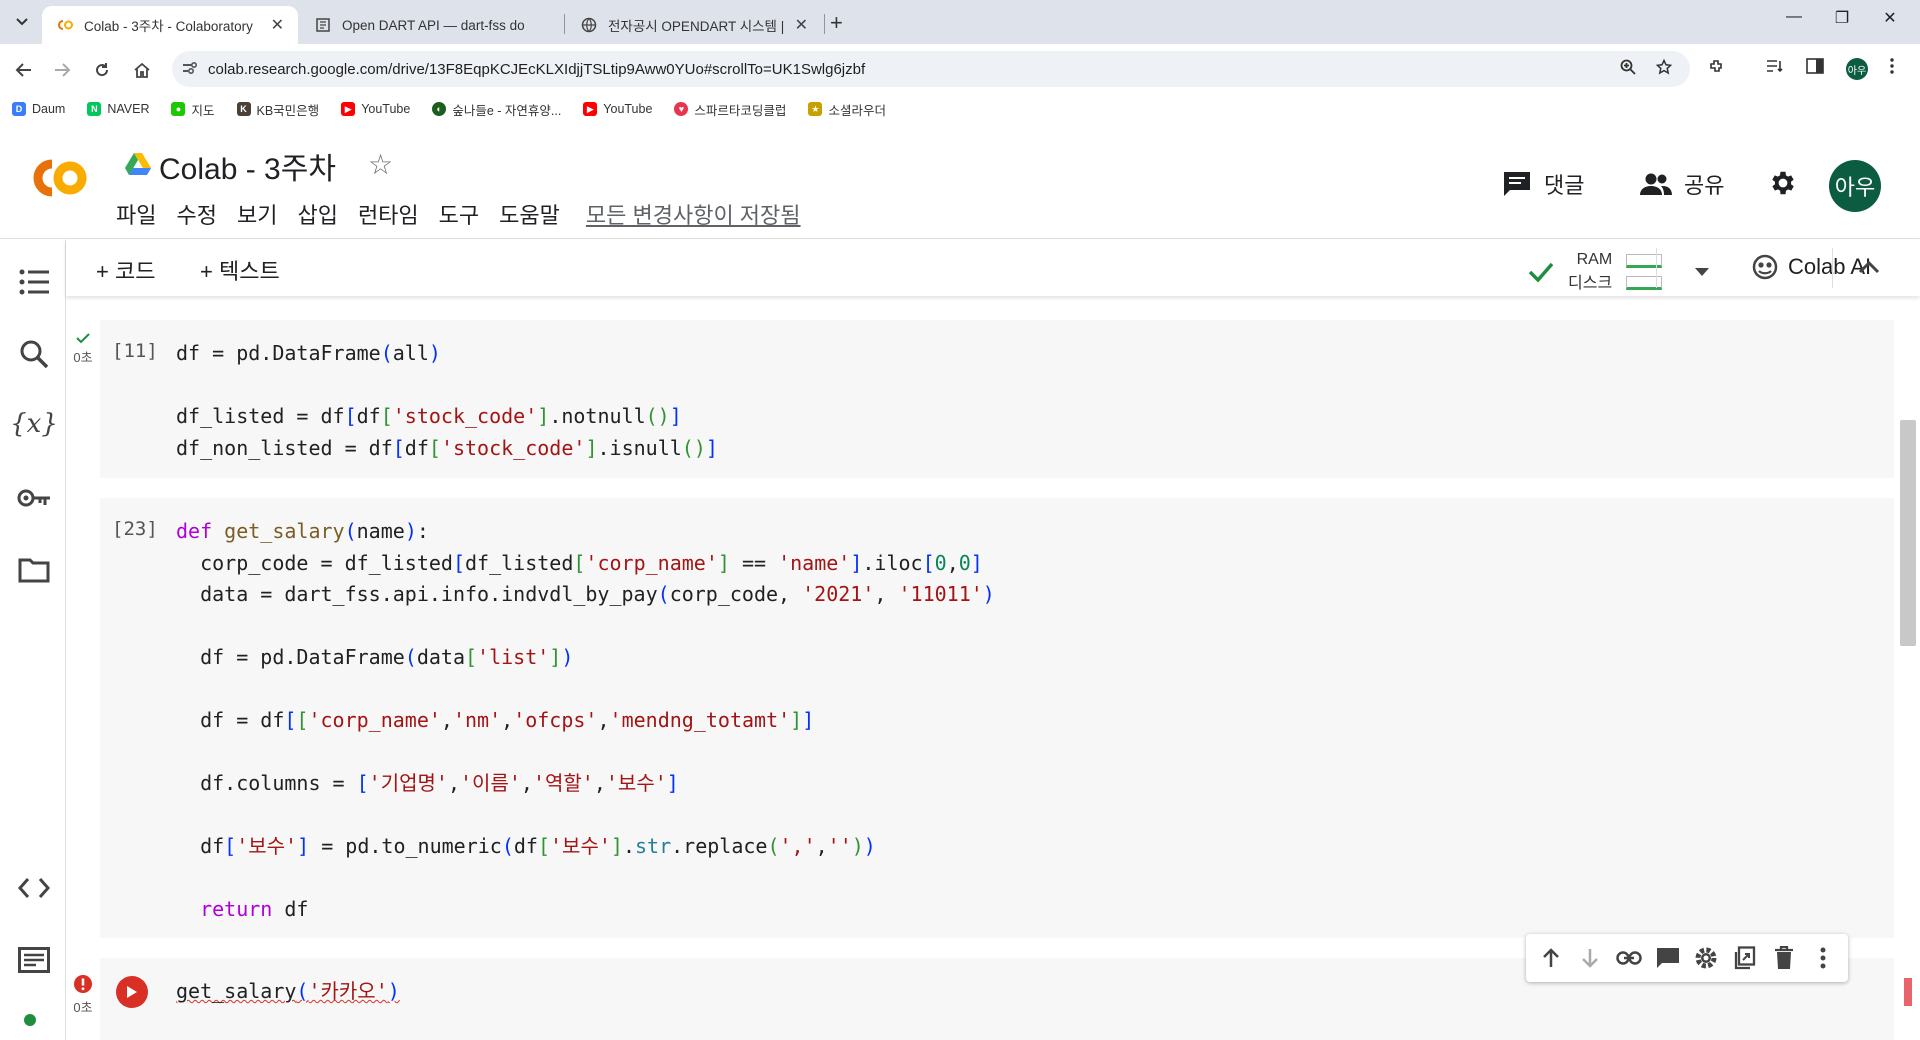 The width and height of the screenshot is (1920, 1040). I want to click on menu-edit: 수정, so click(196, 214).